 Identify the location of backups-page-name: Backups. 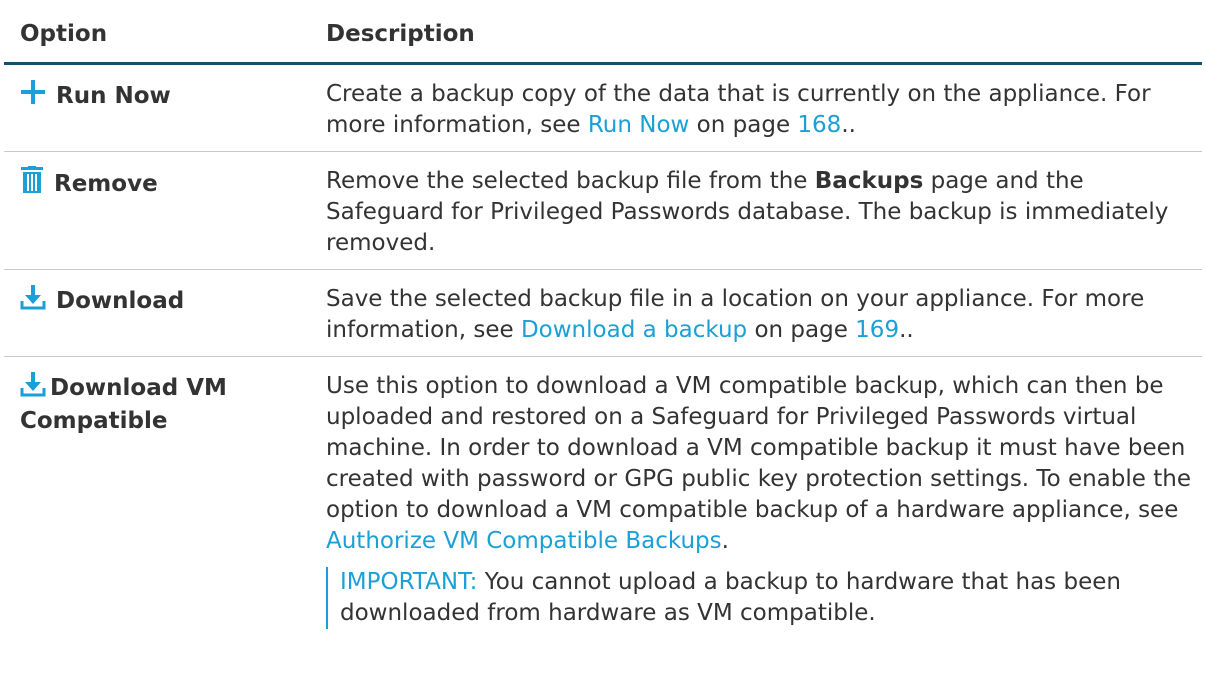
(869, 181).